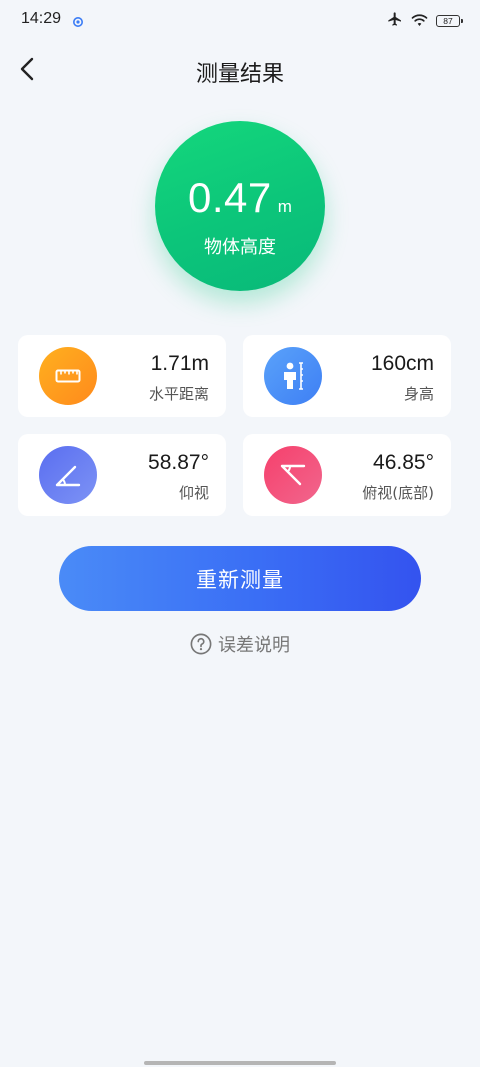 Image resolution: width=480 pixels, height=1067 pixels. I want to click on home-indicator, so click(240, 1063).